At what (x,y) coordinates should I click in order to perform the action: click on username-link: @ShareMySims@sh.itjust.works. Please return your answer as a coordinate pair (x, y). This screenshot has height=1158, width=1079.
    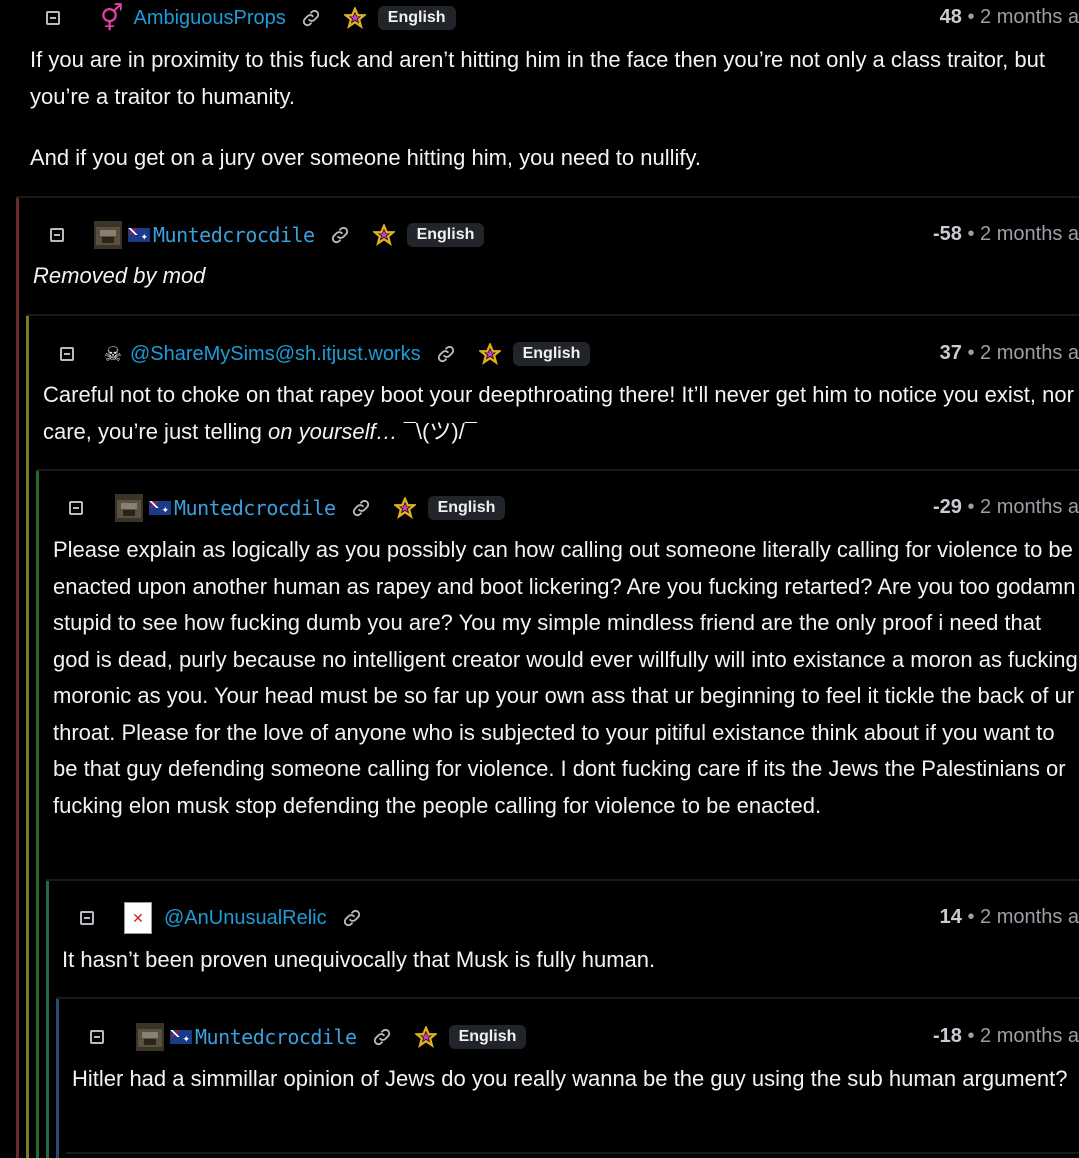
    Looking at the image, I should click on (275, 354).